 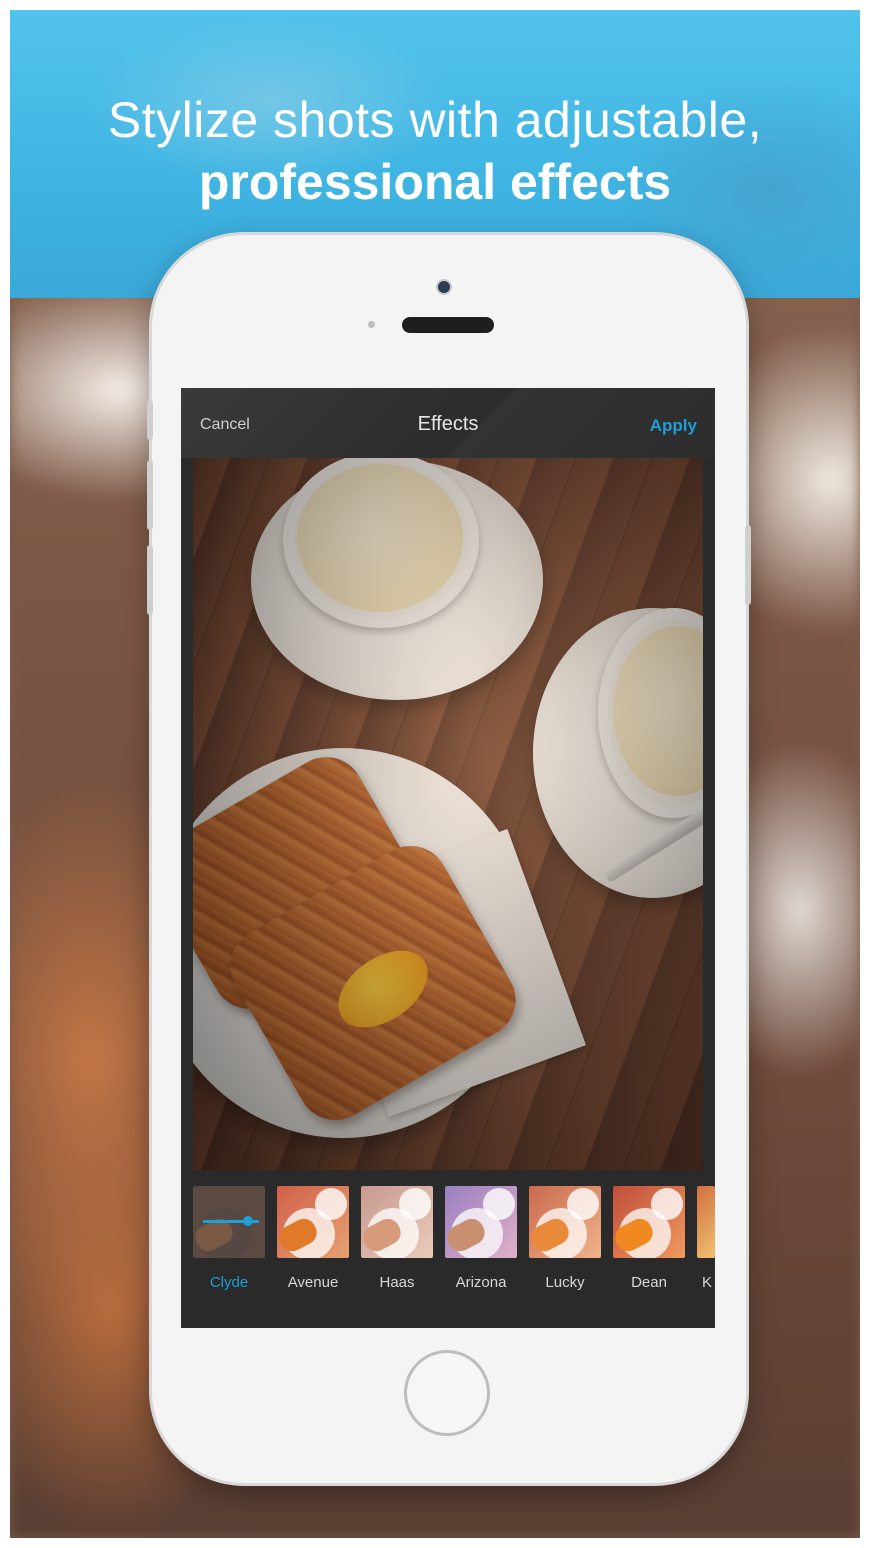 I want to click on filter-label-haas: Haas, so click(x=397, y=1282).